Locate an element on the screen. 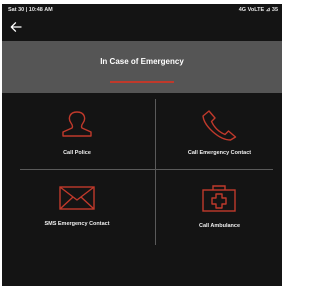 The width and height of the screenshot is (320, 286). page-title: In Case of Emergency is located at coordinates (142, 61).